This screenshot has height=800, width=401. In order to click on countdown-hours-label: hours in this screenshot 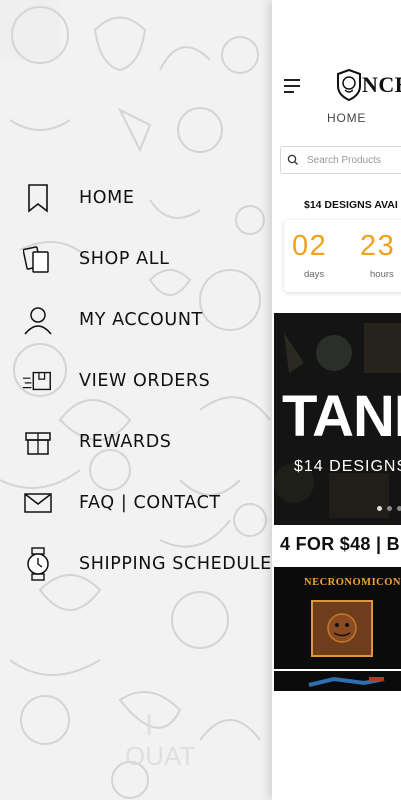, I will do `click(382, 274)`.